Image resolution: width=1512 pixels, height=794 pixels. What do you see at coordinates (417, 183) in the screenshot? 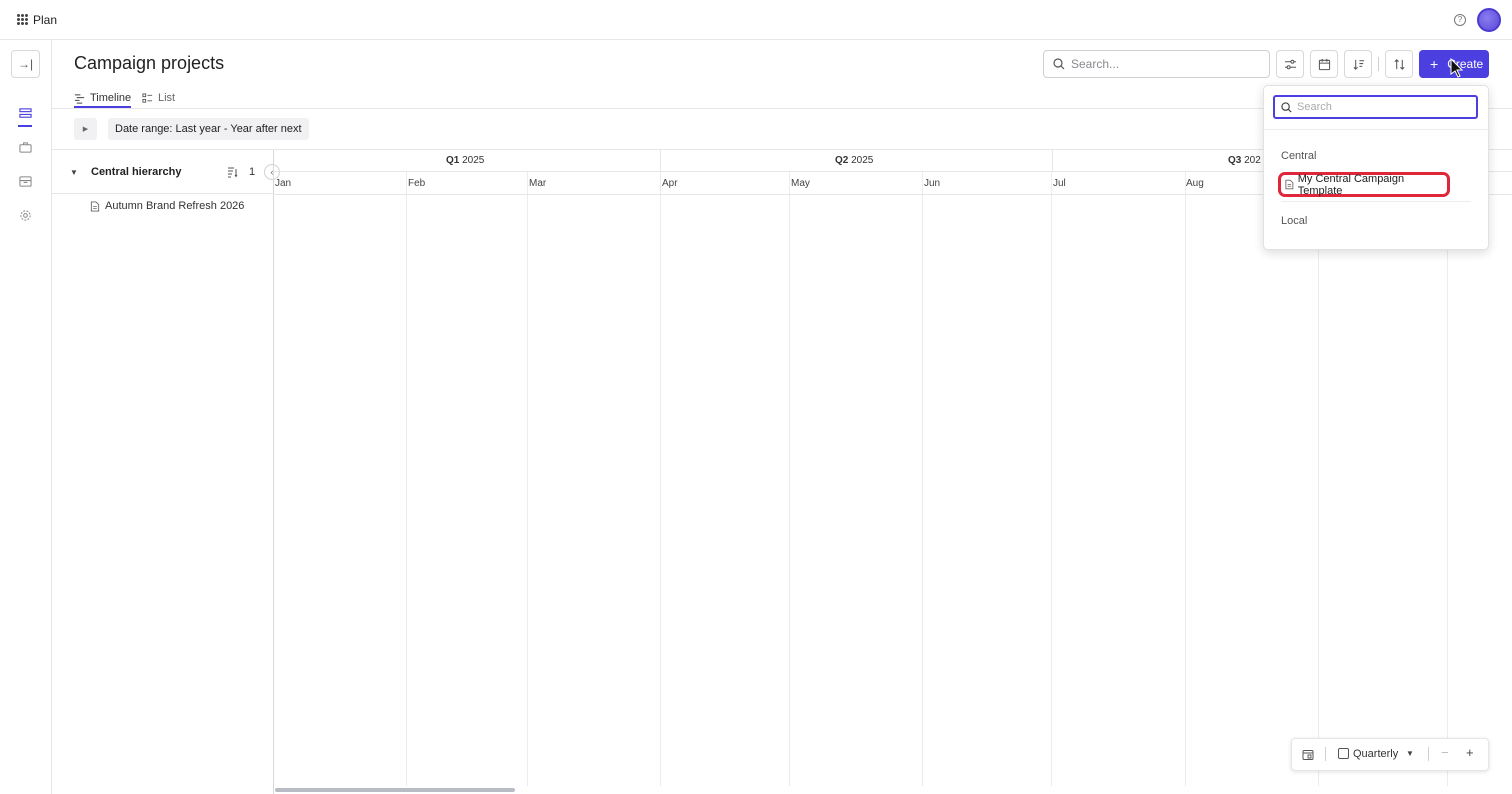
I see `month-label: Feb` at bounding box center [417, 183].